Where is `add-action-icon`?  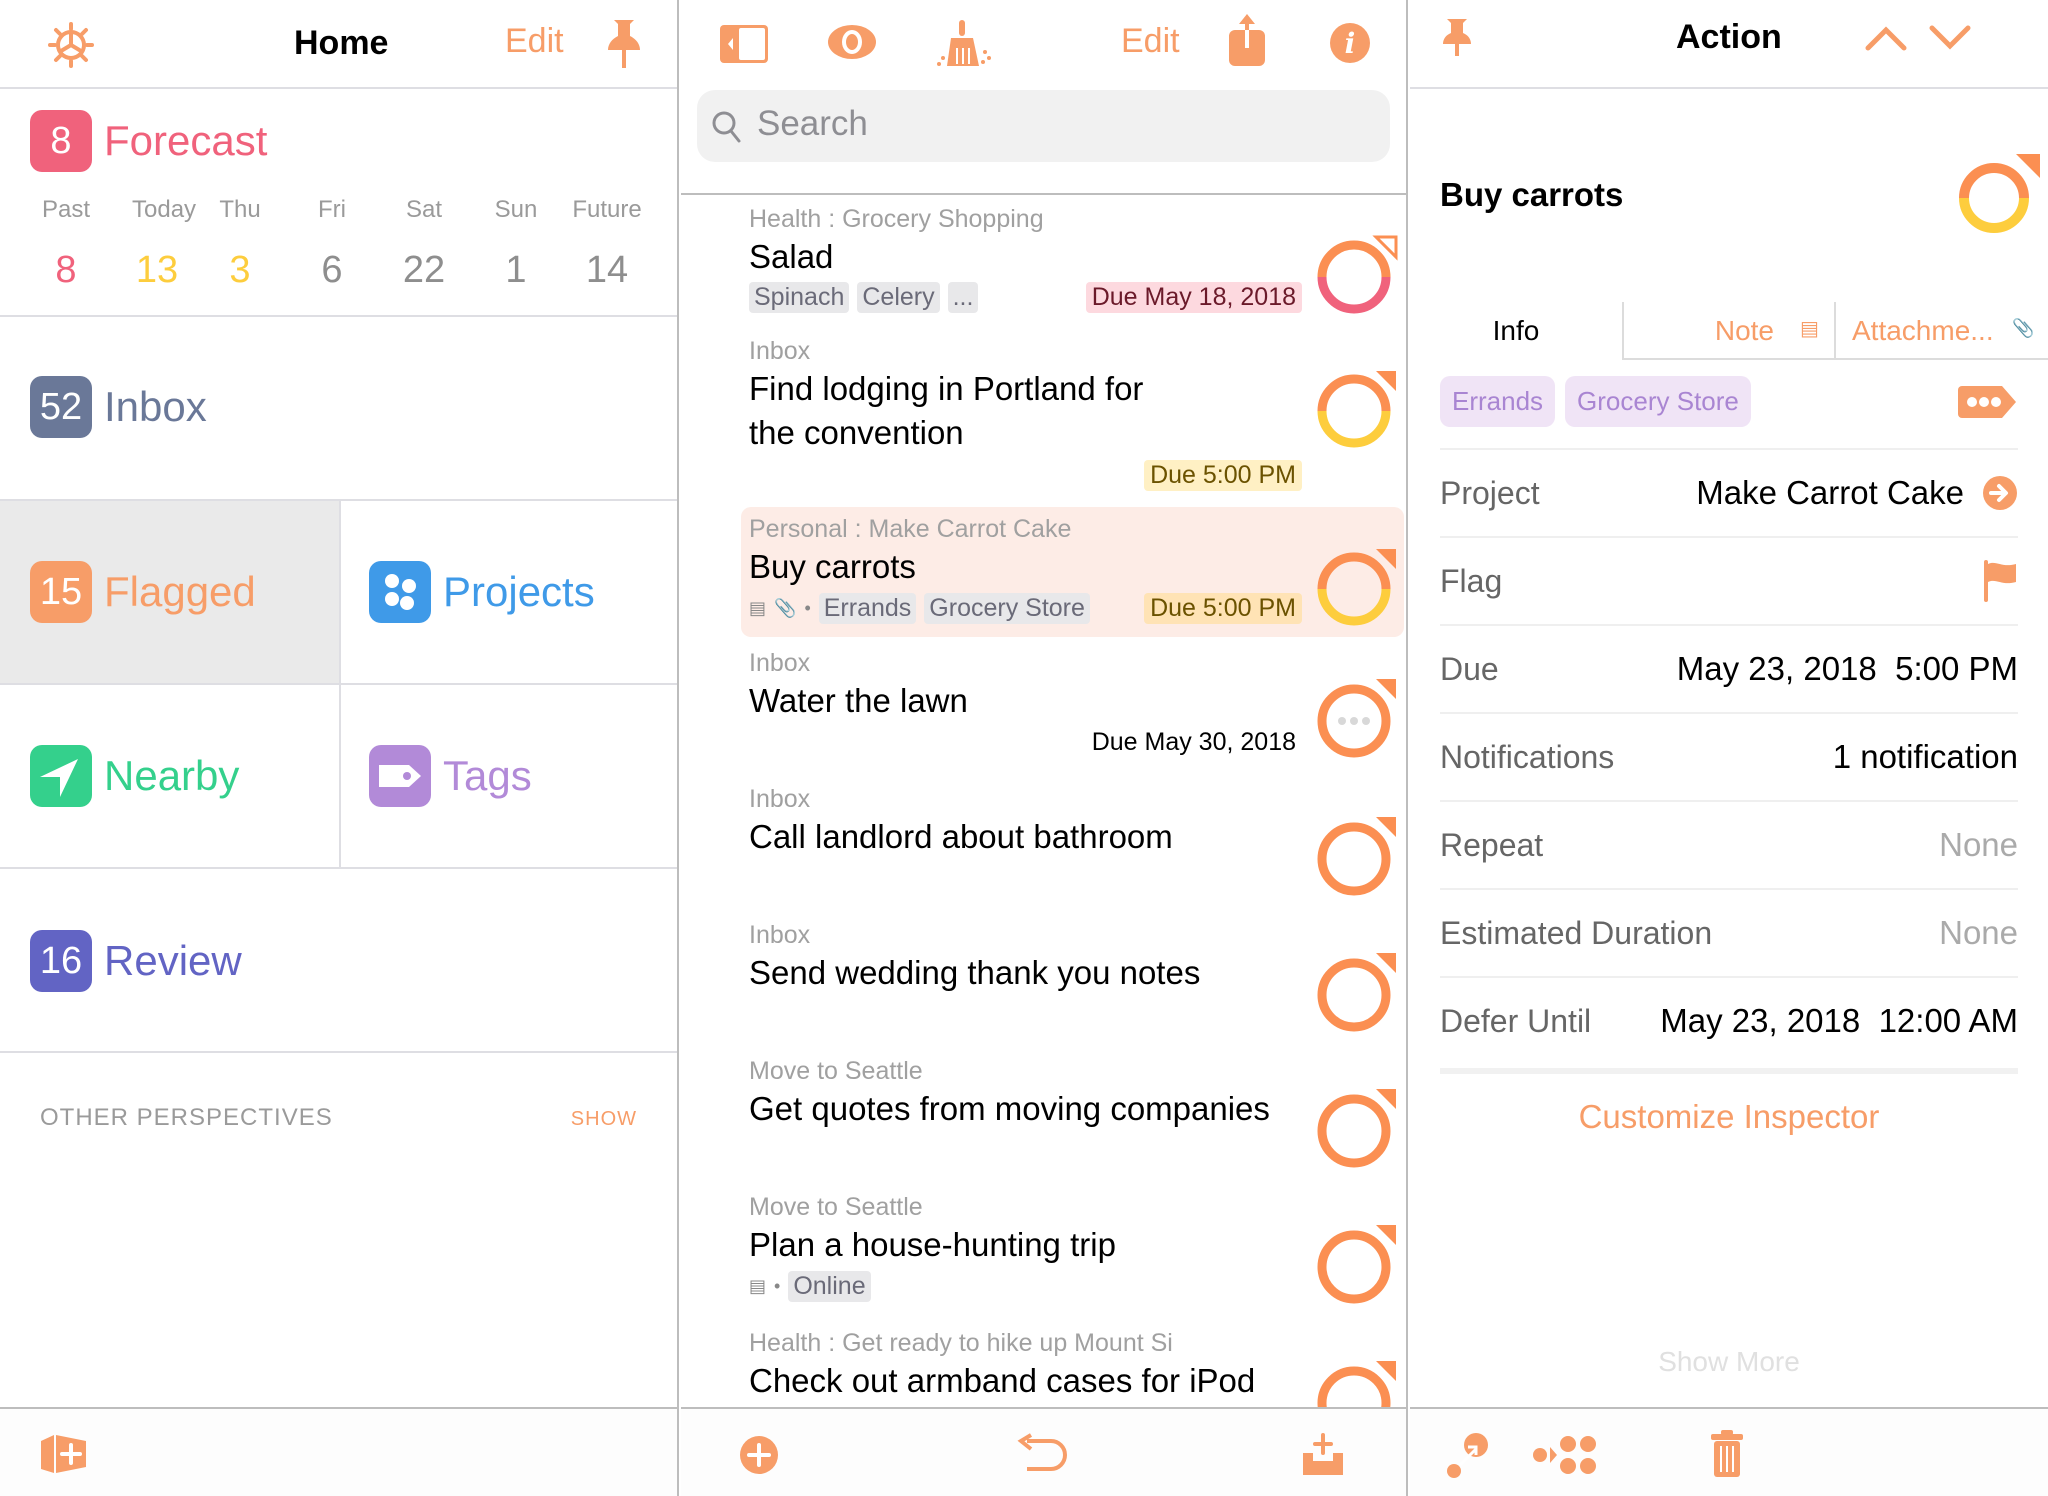 add-action-icon is located at coordinates (759, 1455).